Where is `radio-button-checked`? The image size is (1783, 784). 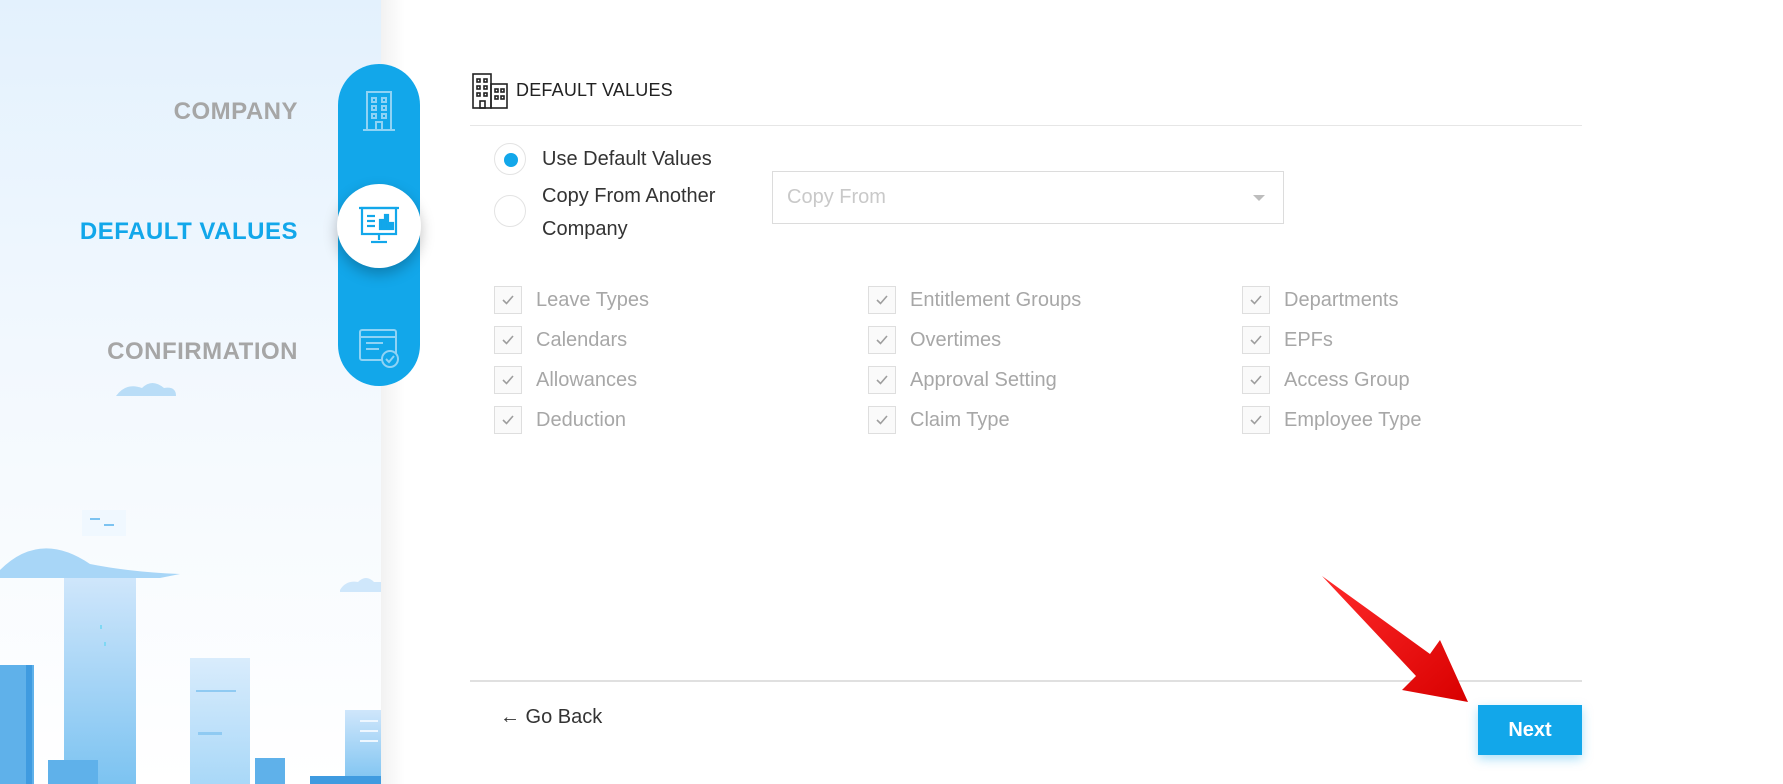
radio-button-checked is located at coordinates (510, 159).